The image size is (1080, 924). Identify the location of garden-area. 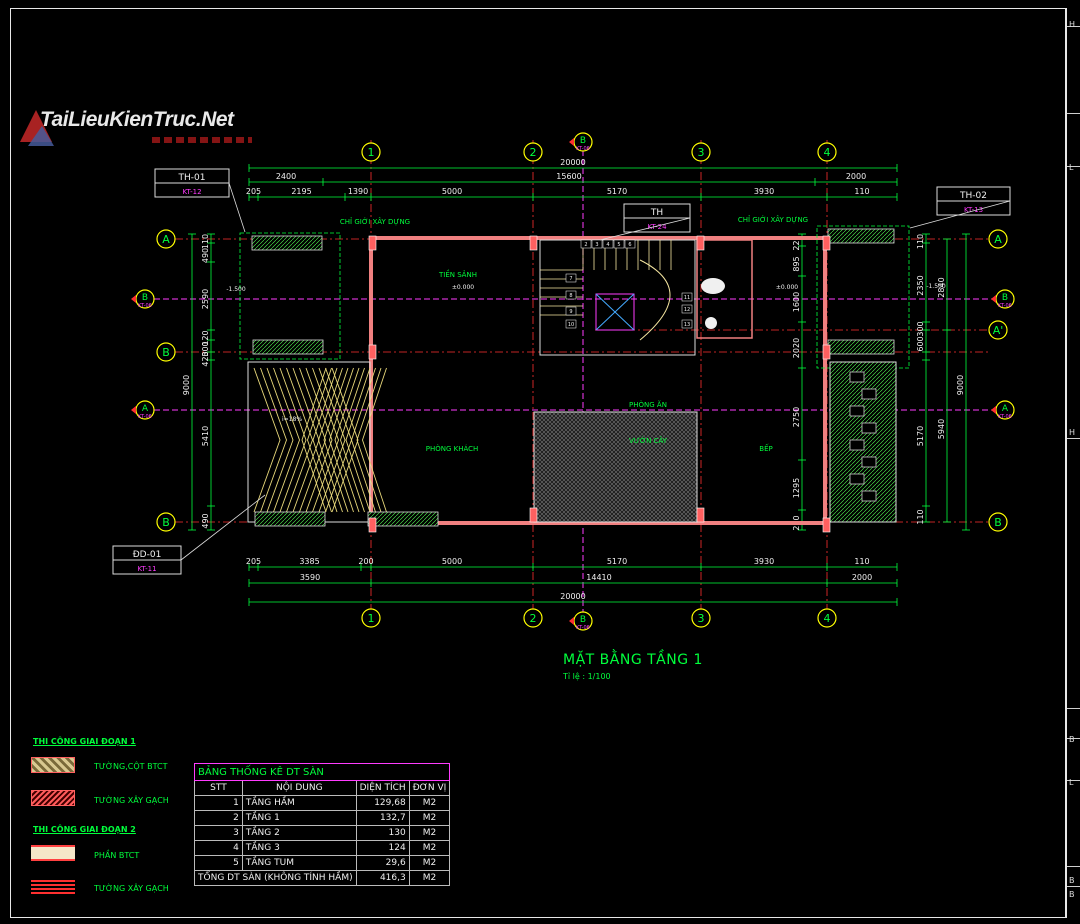
(615, 467).